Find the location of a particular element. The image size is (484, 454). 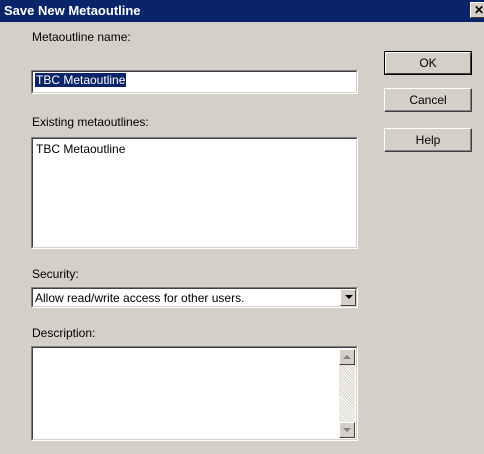

security-dropdown-button is located at coordinates (348, 297).